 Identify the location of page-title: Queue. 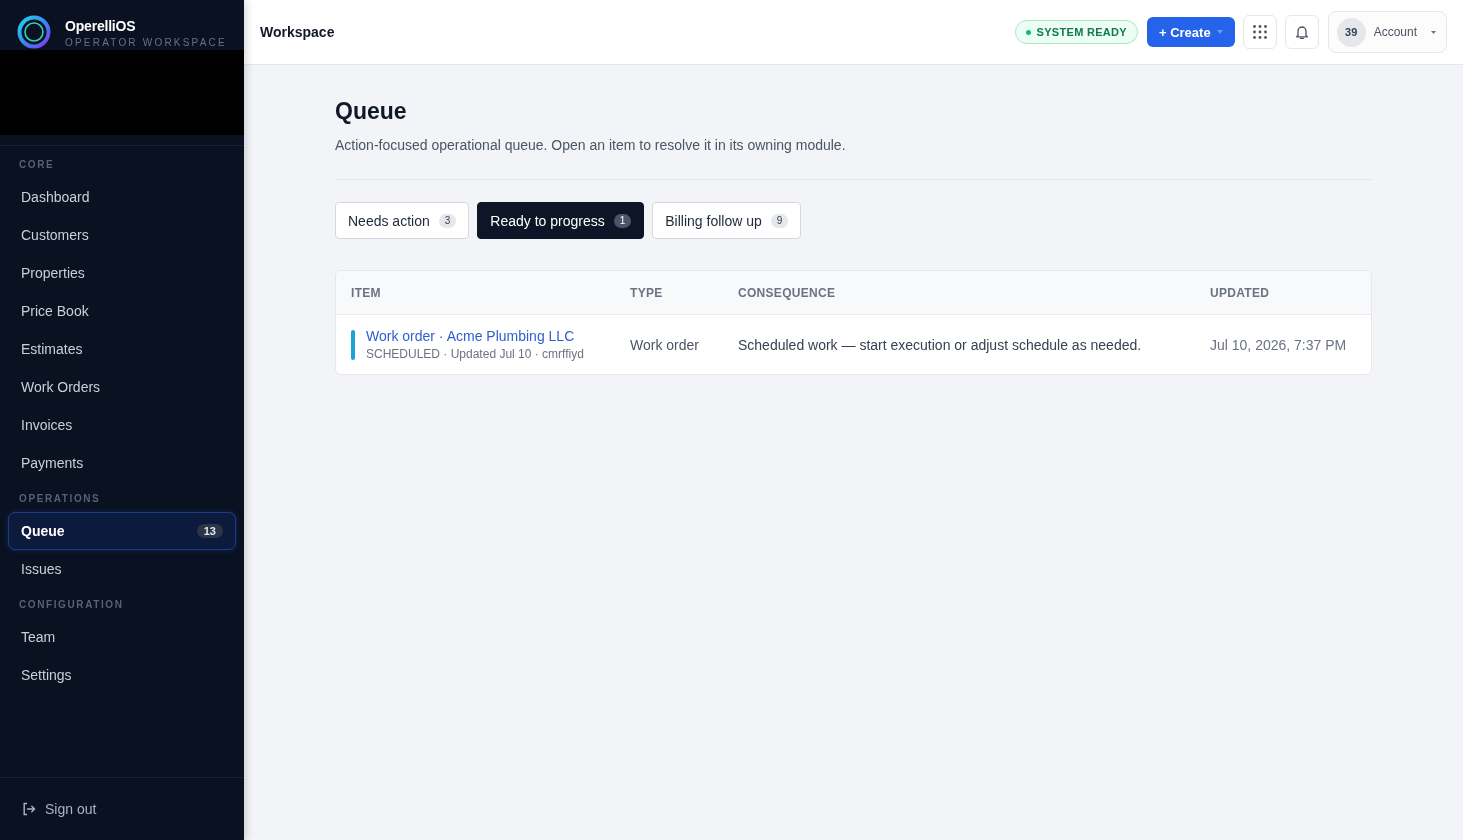
(371, 111).